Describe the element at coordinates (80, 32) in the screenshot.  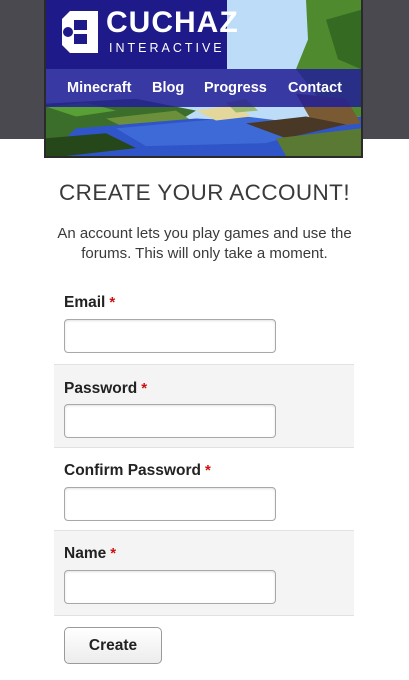
I see `cuchaz-logo-icon` at that location.